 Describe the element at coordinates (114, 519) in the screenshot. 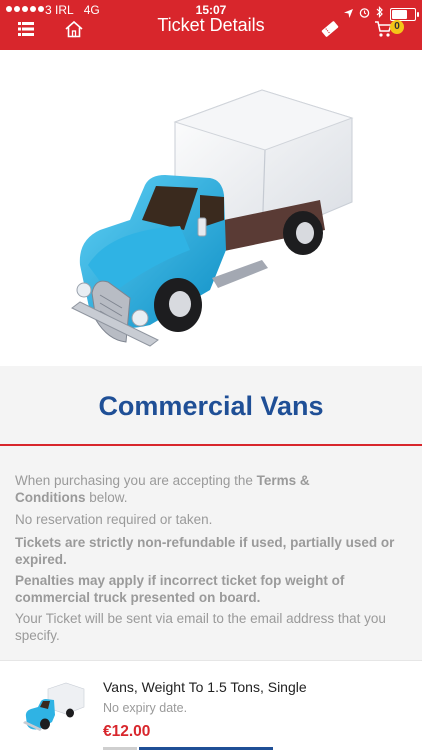

I see `terms-no-reservation: No reservation required or taken.` at that location.